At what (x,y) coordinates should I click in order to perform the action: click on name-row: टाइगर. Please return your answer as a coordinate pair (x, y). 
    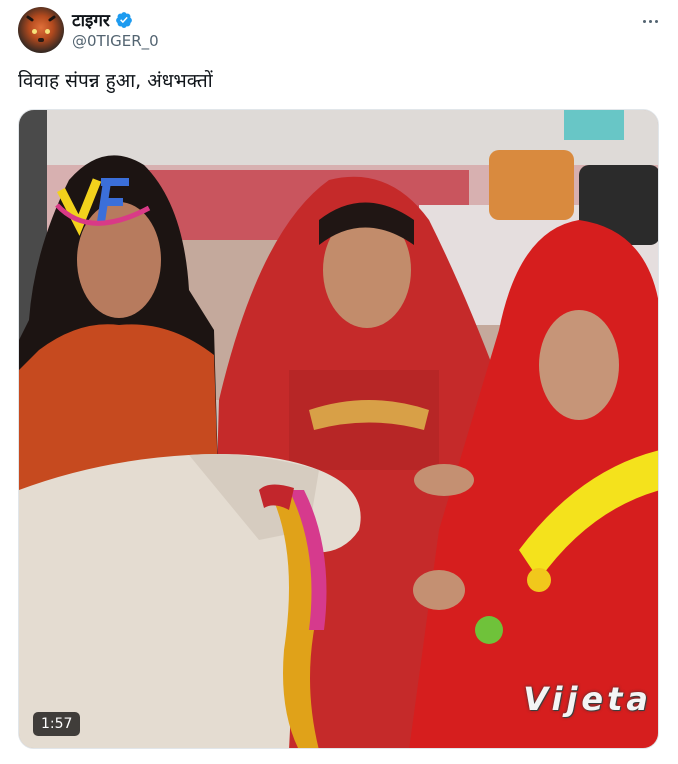
    Looking at the image, I should click on (102, 19).